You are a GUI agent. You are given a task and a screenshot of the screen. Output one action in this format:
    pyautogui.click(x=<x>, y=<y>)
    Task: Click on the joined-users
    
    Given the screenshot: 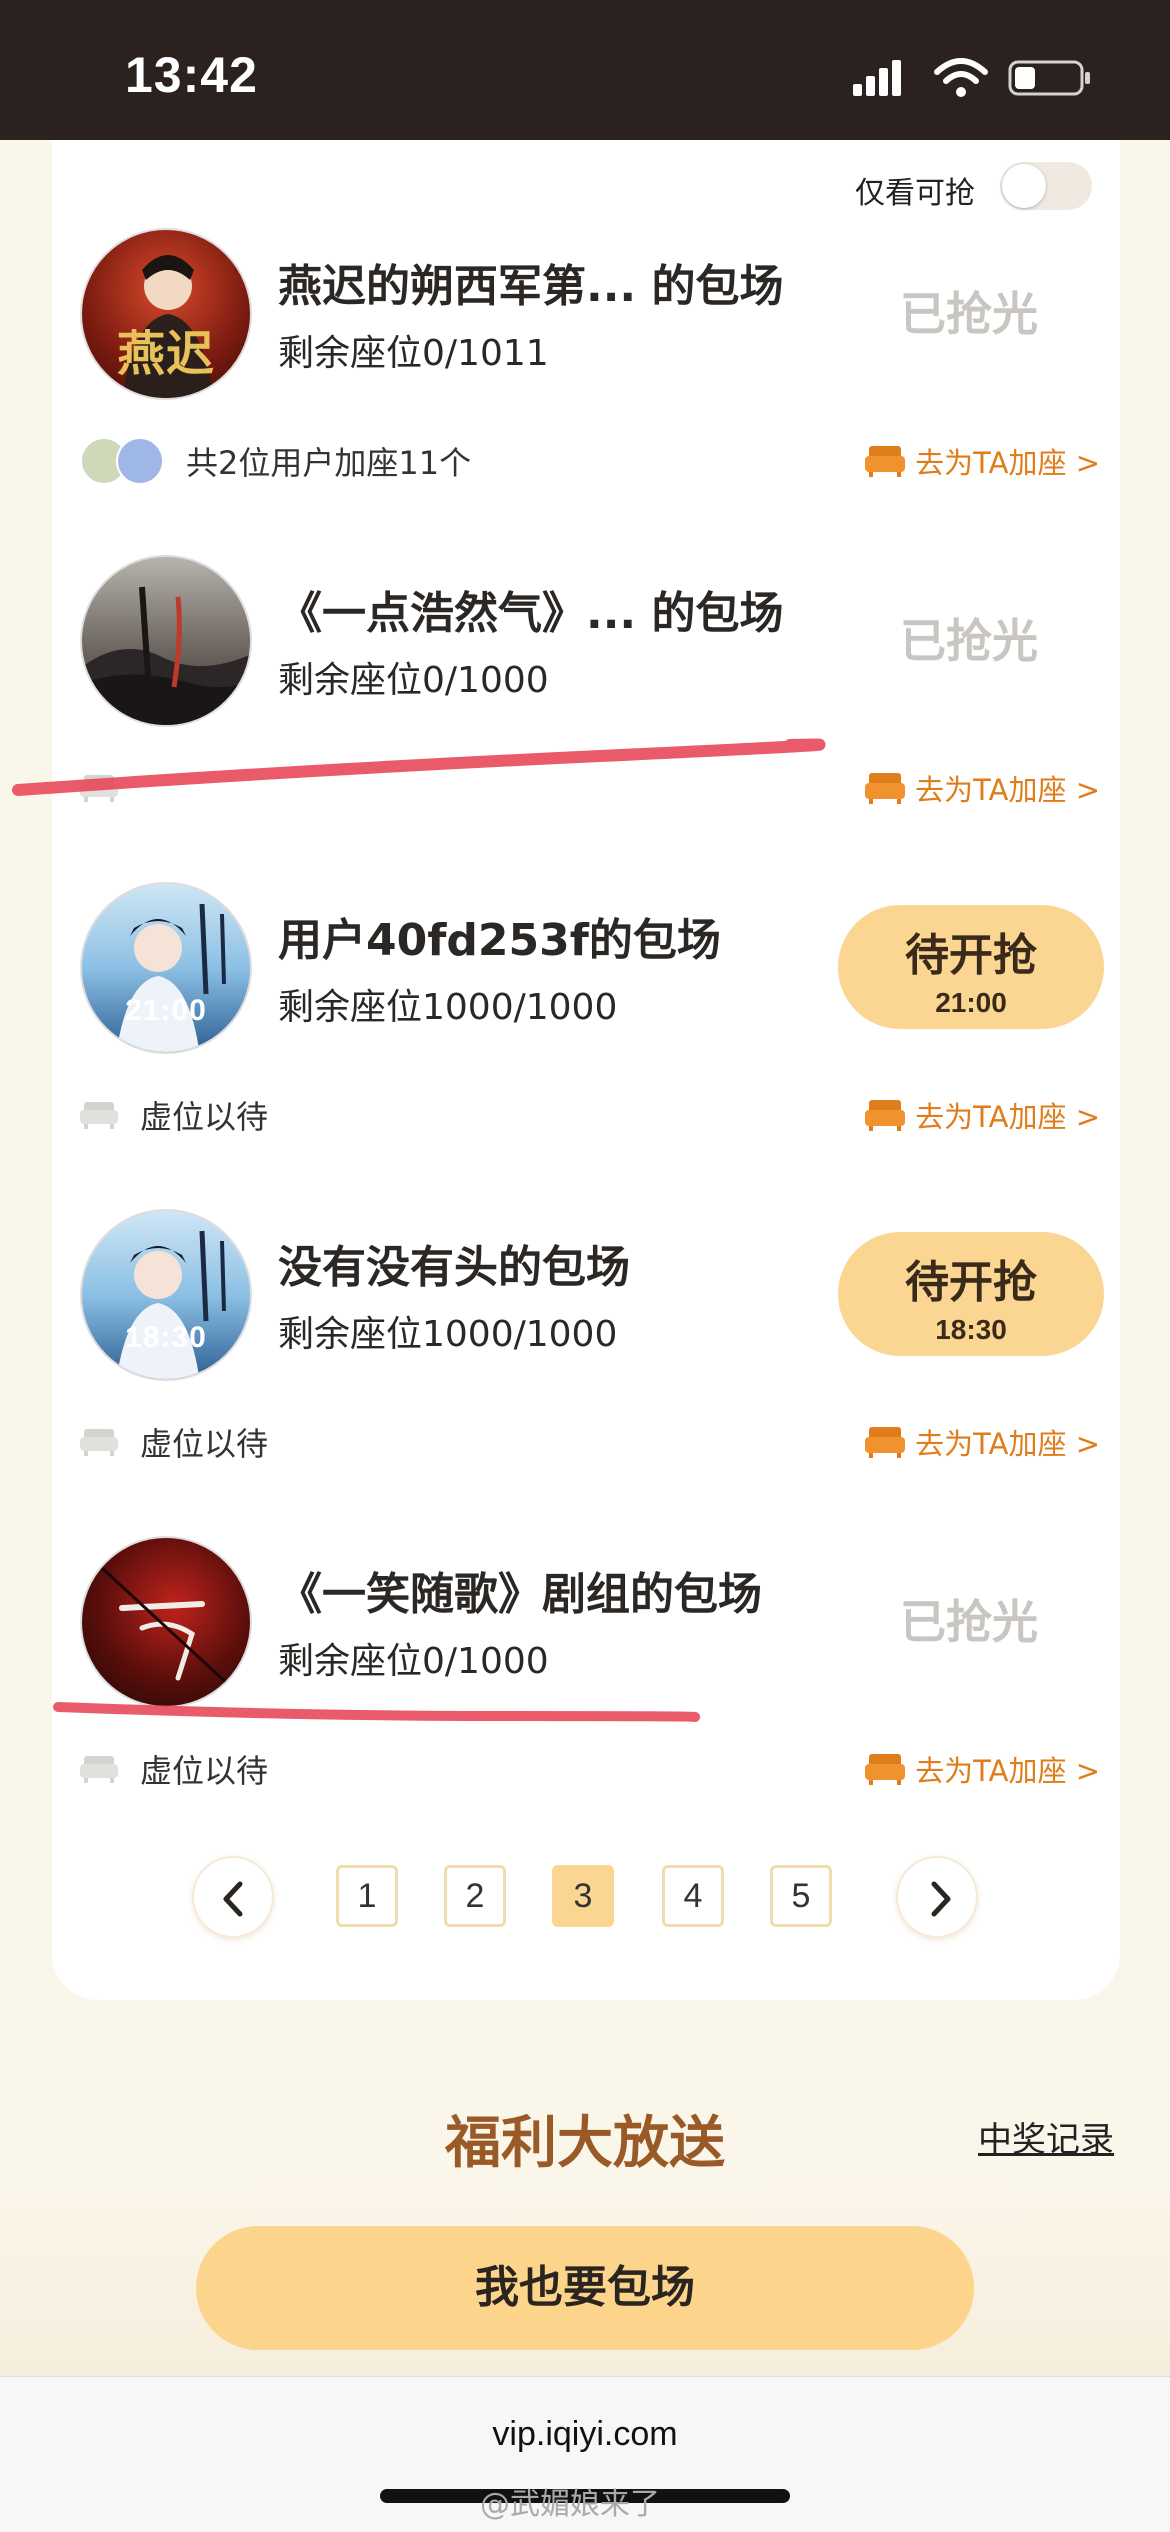 What is the action you would take?
    pyautogui.click(x=110, y=788)
    